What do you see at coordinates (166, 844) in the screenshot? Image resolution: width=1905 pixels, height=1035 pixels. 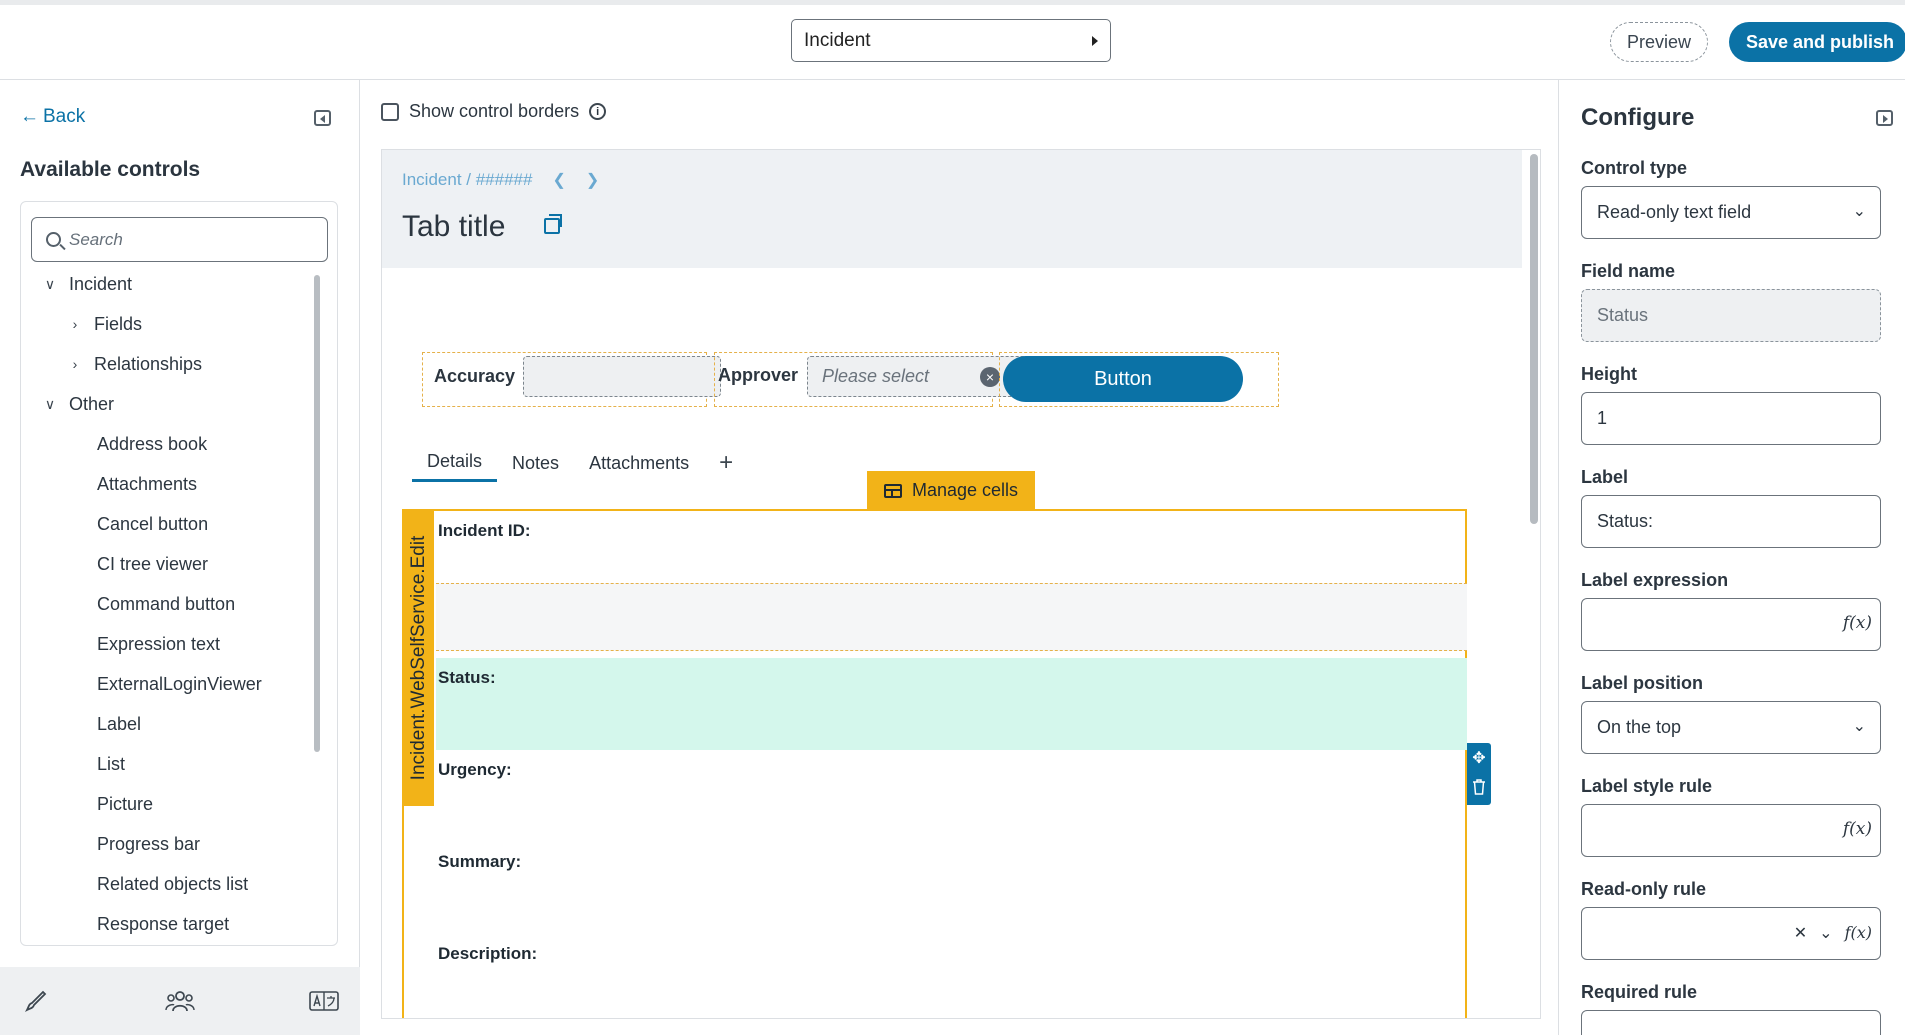 I see `tree-item: Progress bar` at bounding box center [166, 844].